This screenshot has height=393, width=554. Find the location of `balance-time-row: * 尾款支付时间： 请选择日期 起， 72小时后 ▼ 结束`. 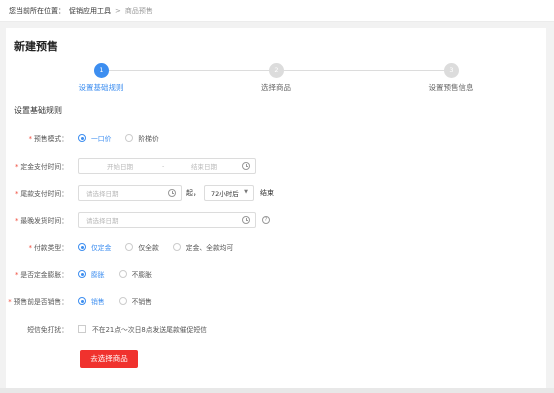

balance-time-row: * 尾款支付时间： 请选择日期 起， 72小时后 ▼ 结束 is located at coordinates (140, 193).